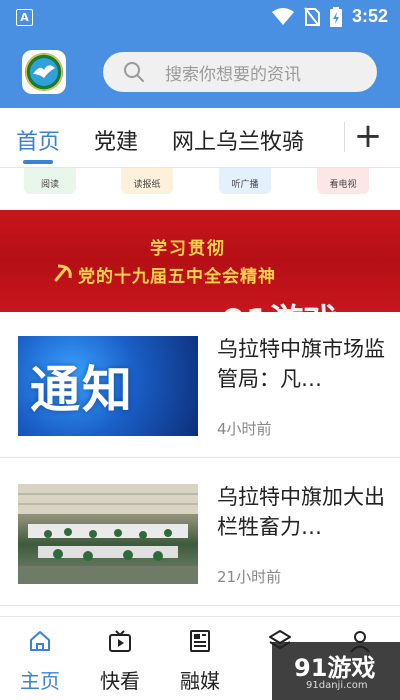 The image size is (400, 700). Describe the element at coordinates (335, 668) in the screenshot. I see `watermark-brand: 91游戏` at that location.